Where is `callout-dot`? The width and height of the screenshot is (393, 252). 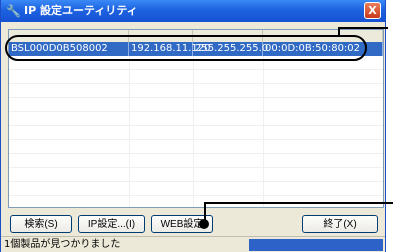
callout-dot is located at coordinates (204, 224).